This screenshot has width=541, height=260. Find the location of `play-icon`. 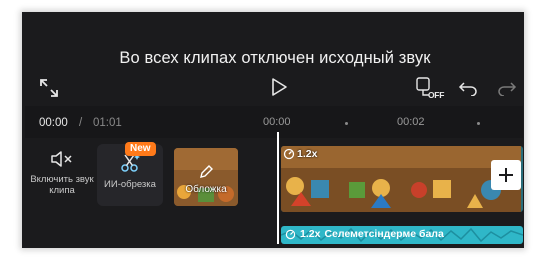

play-icon is located at coordinates (279, 87).